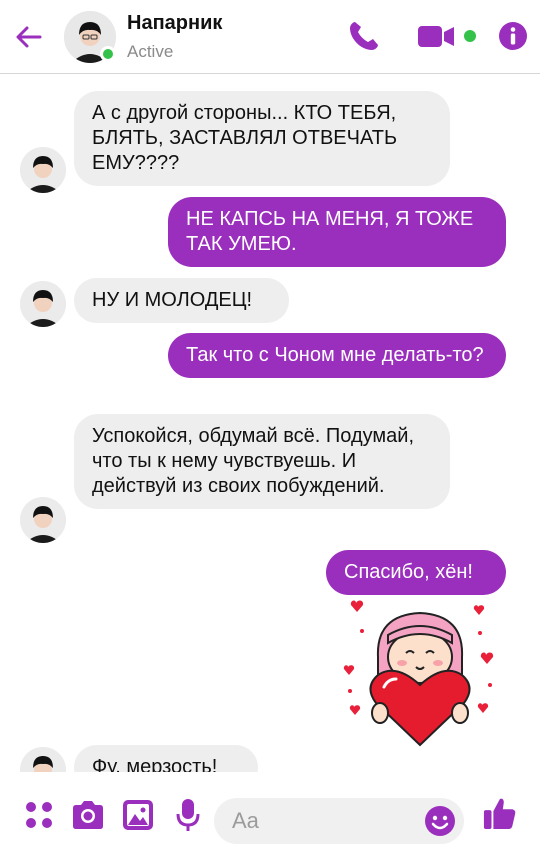 The height and width of the screenshot is (852, 540). Describe the element at coordinates (245, 821) in the screenshot. I see `message-input-placeholder: Aa` at that location.